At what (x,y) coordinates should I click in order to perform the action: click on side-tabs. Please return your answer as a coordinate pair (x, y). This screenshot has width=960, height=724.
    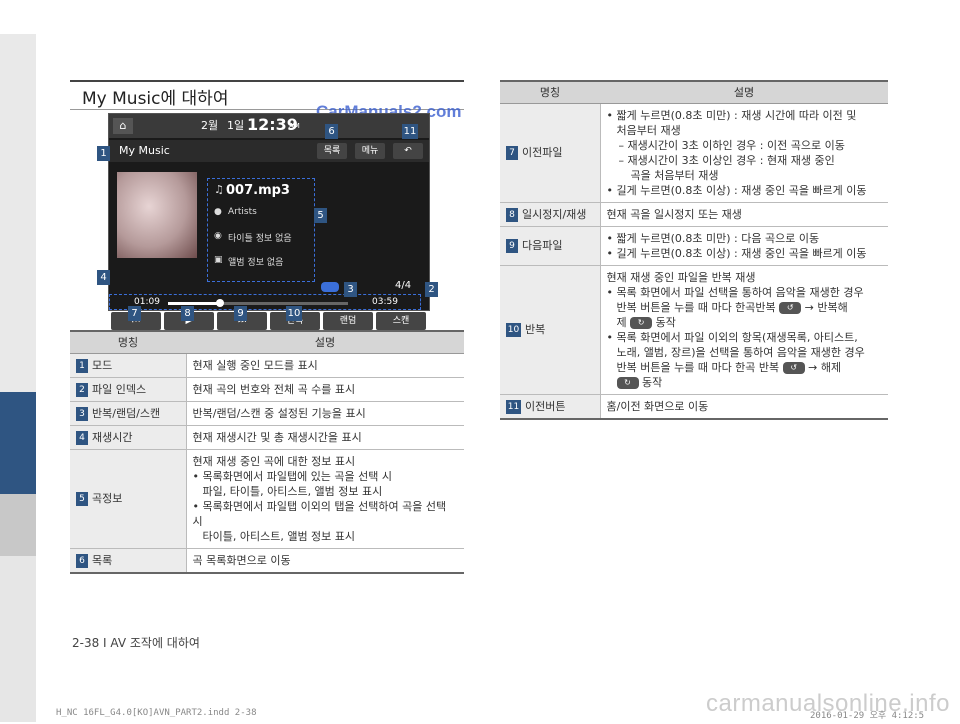
    Looking at the image, I should click on (18, 362).